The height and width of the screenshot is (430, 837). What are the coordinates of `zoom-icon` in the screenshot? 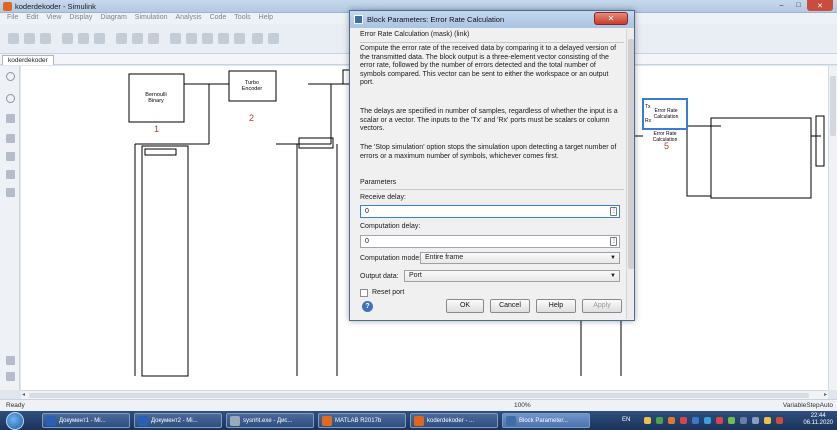 It's located at (10, 98).